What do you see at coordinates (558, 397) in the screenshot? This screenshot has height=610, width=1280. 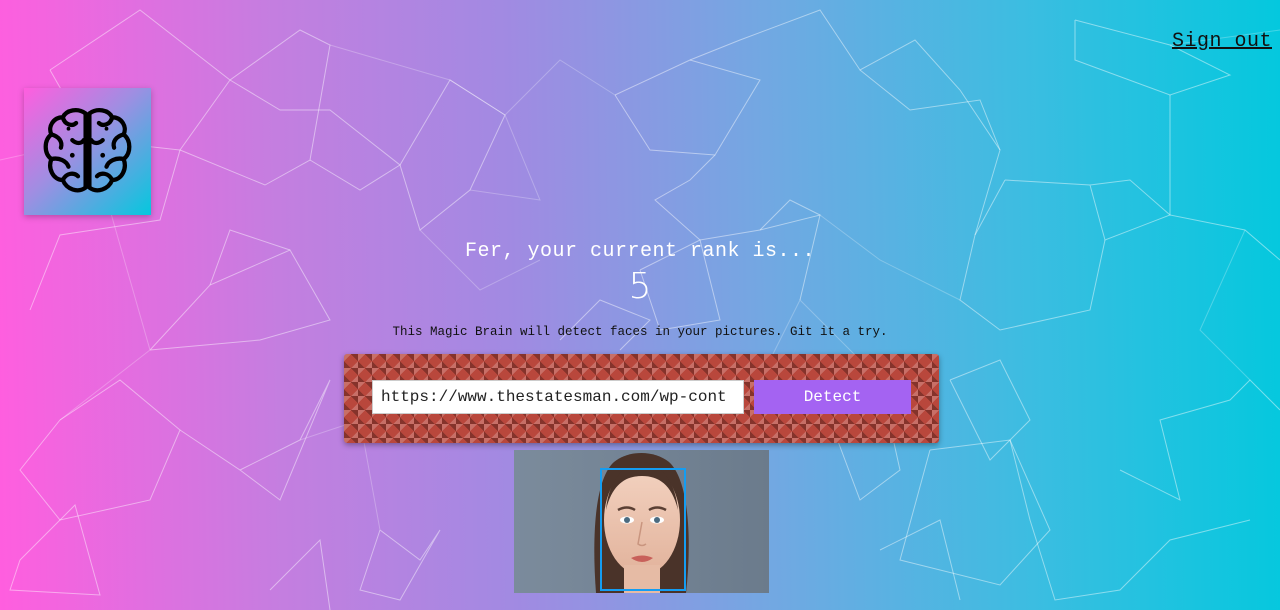 I see `image-url-input` at bounding box center [558, 397].